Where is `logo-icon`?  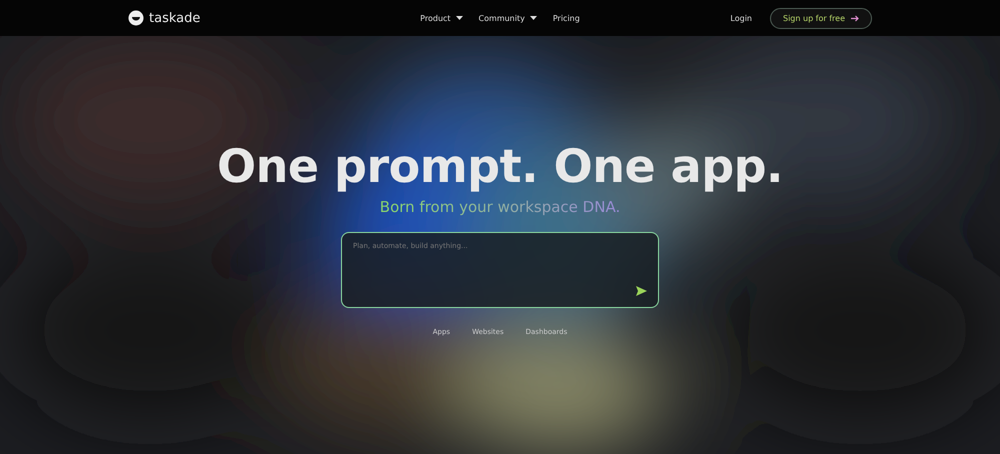
logo-icon is located at coordinates (136, 18).